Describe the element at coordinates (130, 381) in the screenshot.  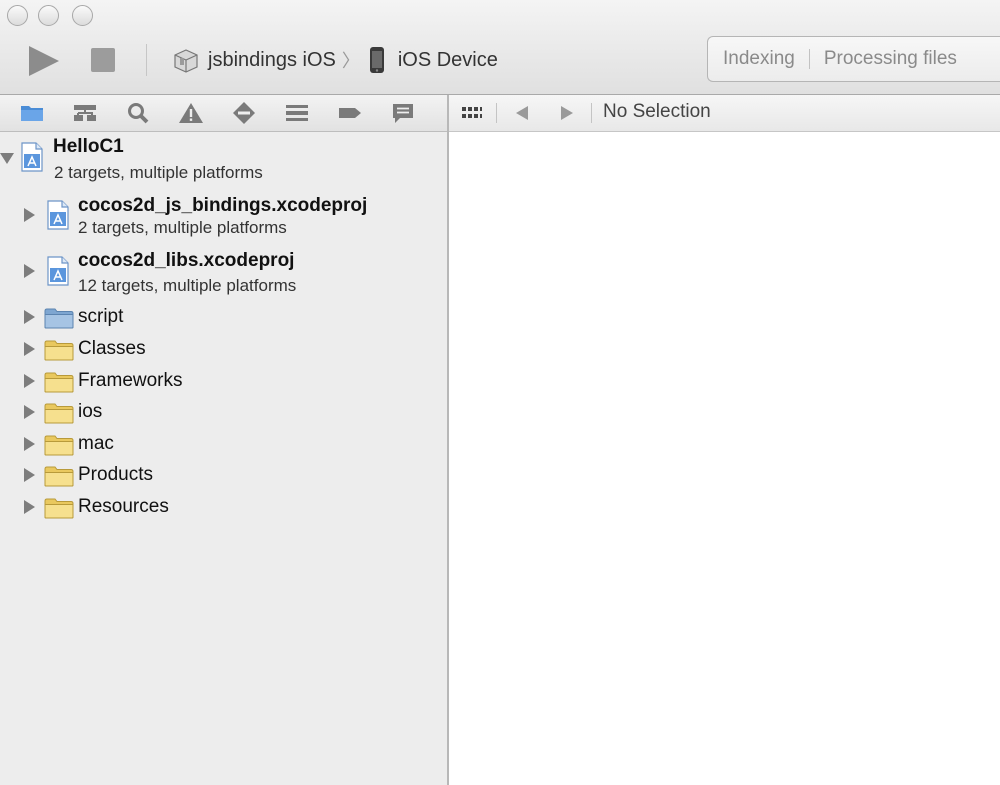
I see `folder-label: Frameworks` at that location.